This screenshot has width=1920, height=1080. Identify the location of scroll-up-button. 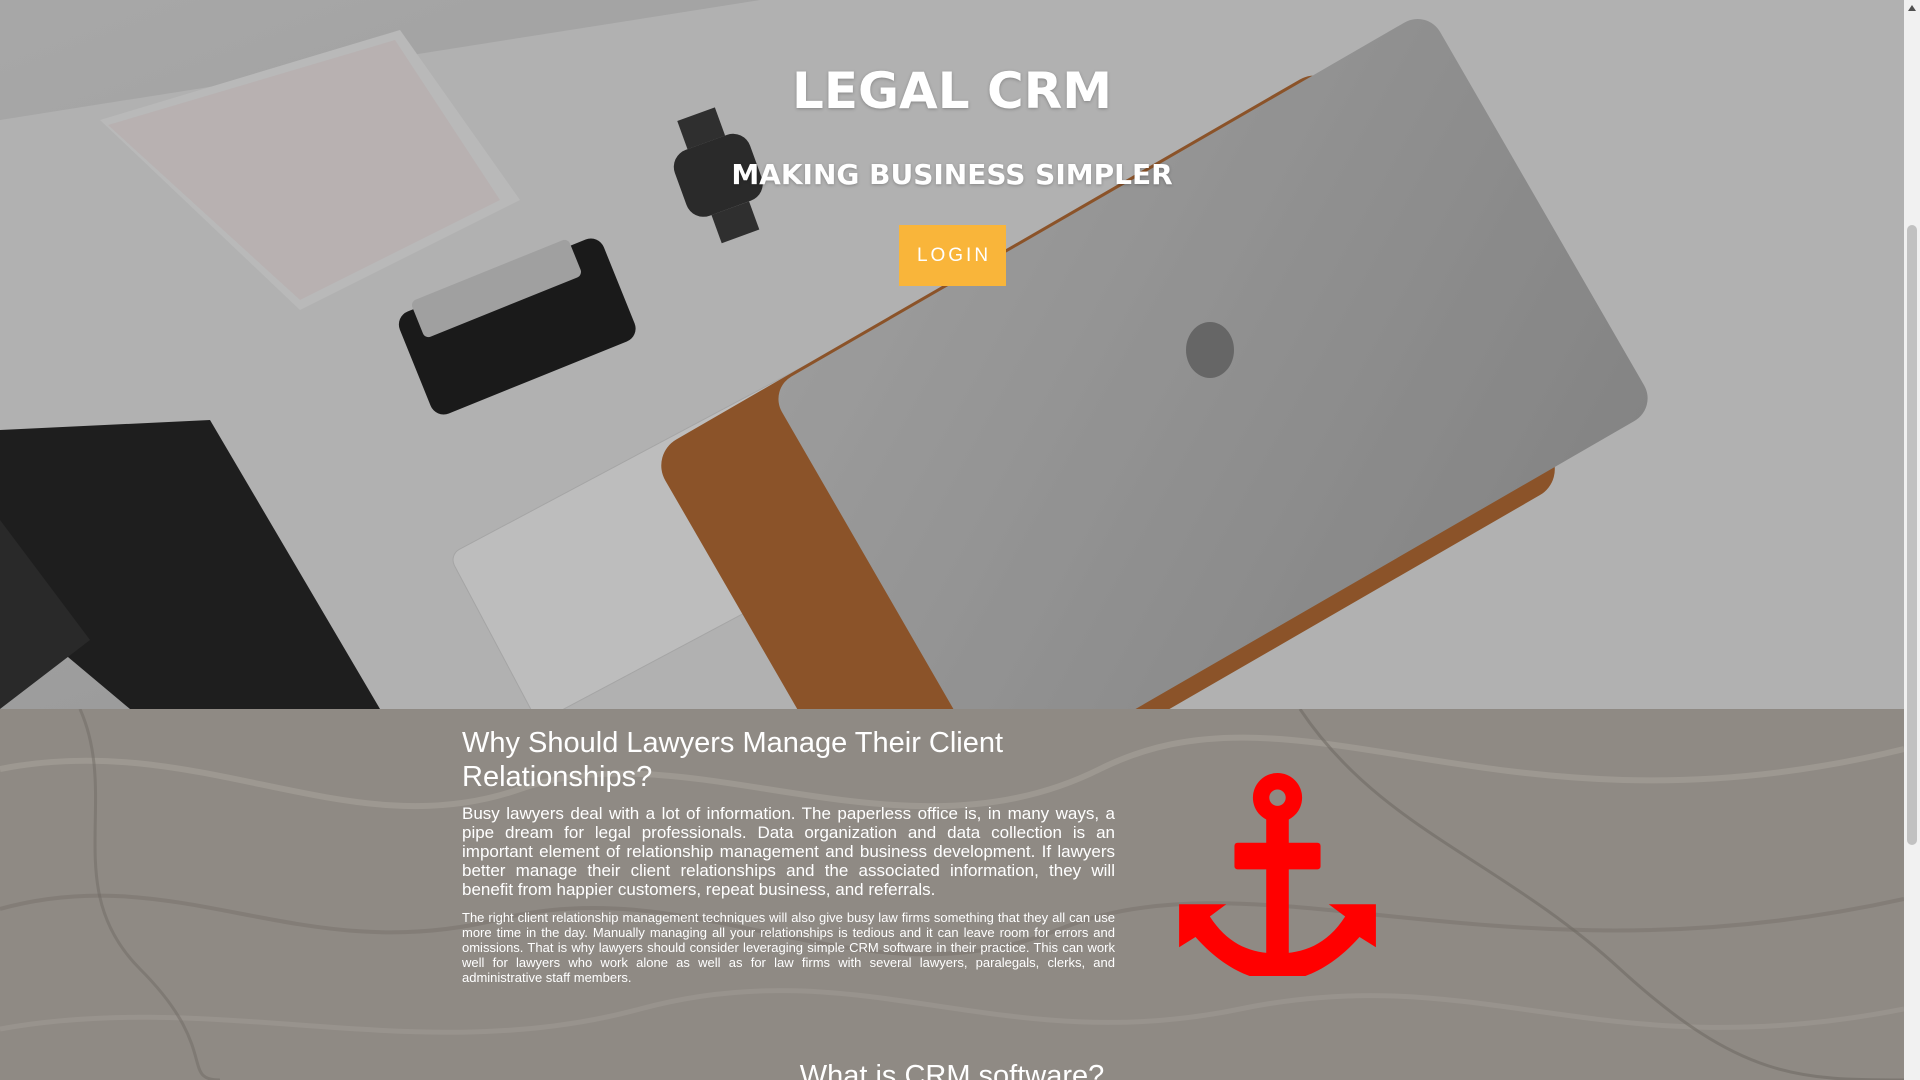
(1912, 8).